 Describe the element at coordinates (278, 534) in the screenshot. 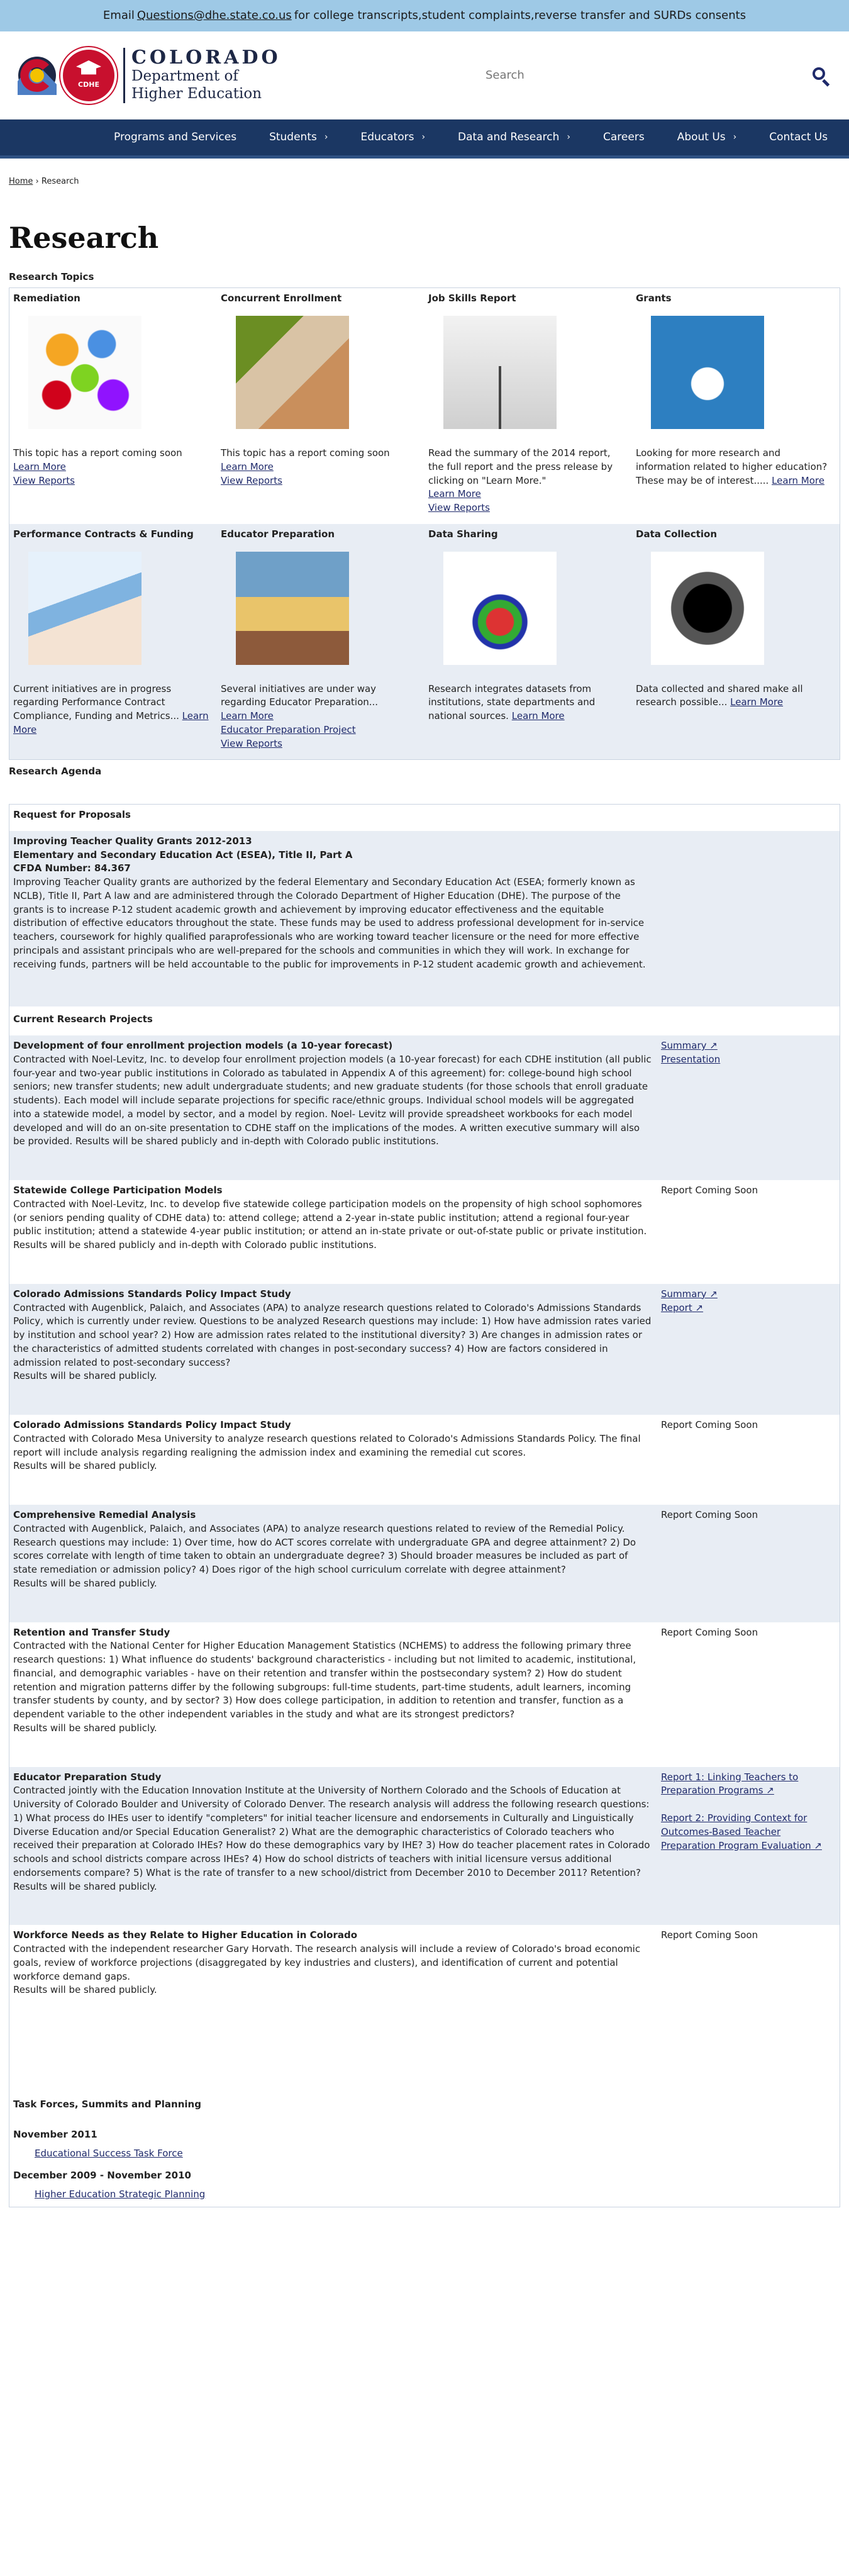

I see `topic-title: Educator Preparation` at that location.